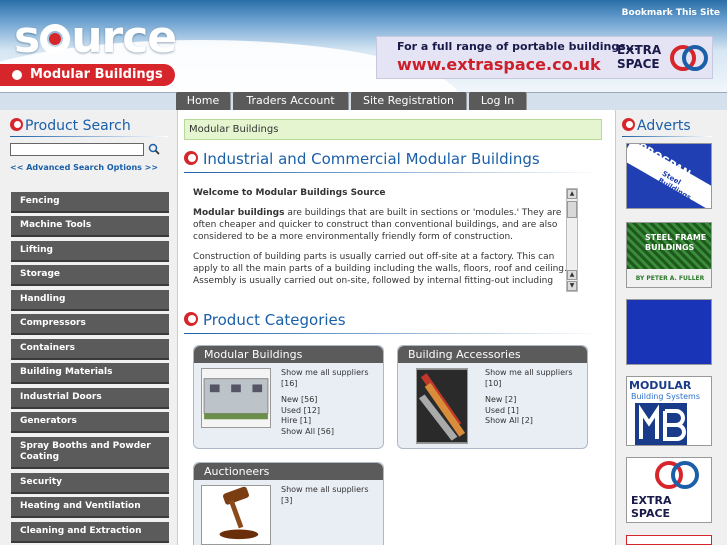  I want to click on advert-partial, so click(669, 540).